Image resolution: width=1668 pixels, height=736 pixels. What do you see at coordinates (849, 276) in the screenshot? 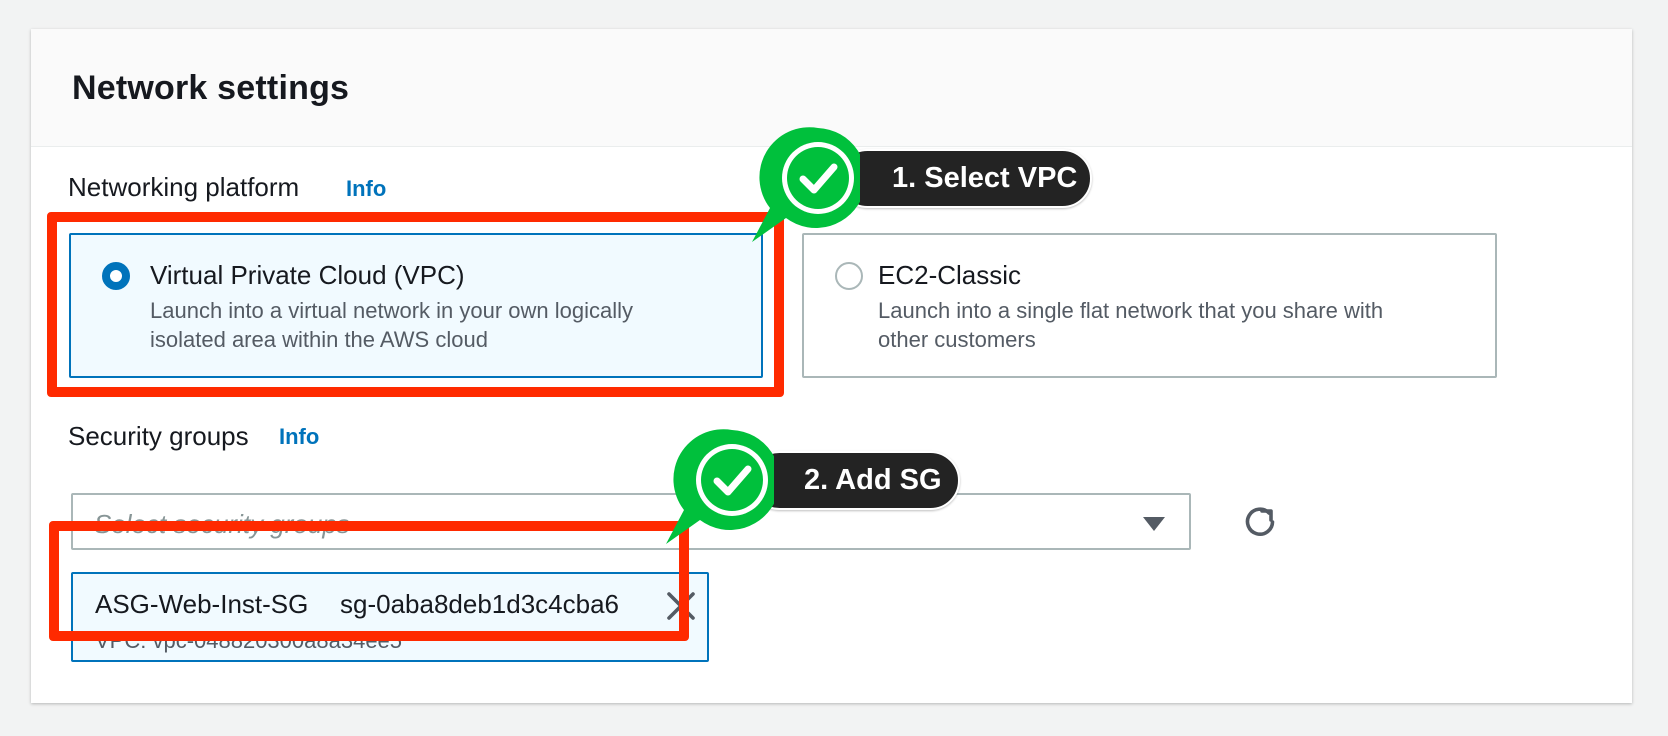
I see `ec2-classic-radio-button` at bounding box center [849, 276].